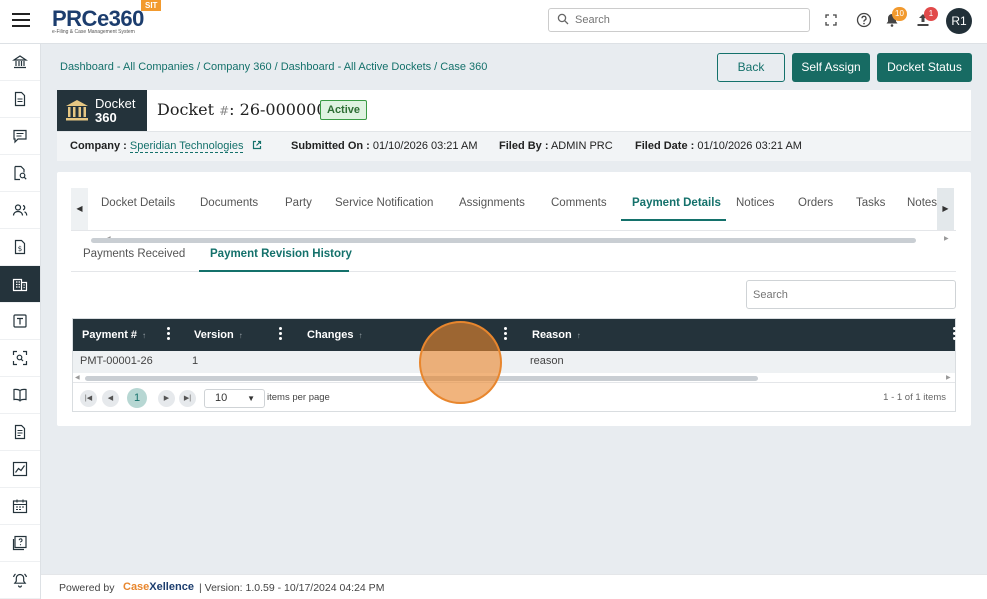 The height and width of the screenshot is (599, 987). Describe the element at coordinates (224, 111) in the screenshot. I see `docket-title-hash: #` at that location.